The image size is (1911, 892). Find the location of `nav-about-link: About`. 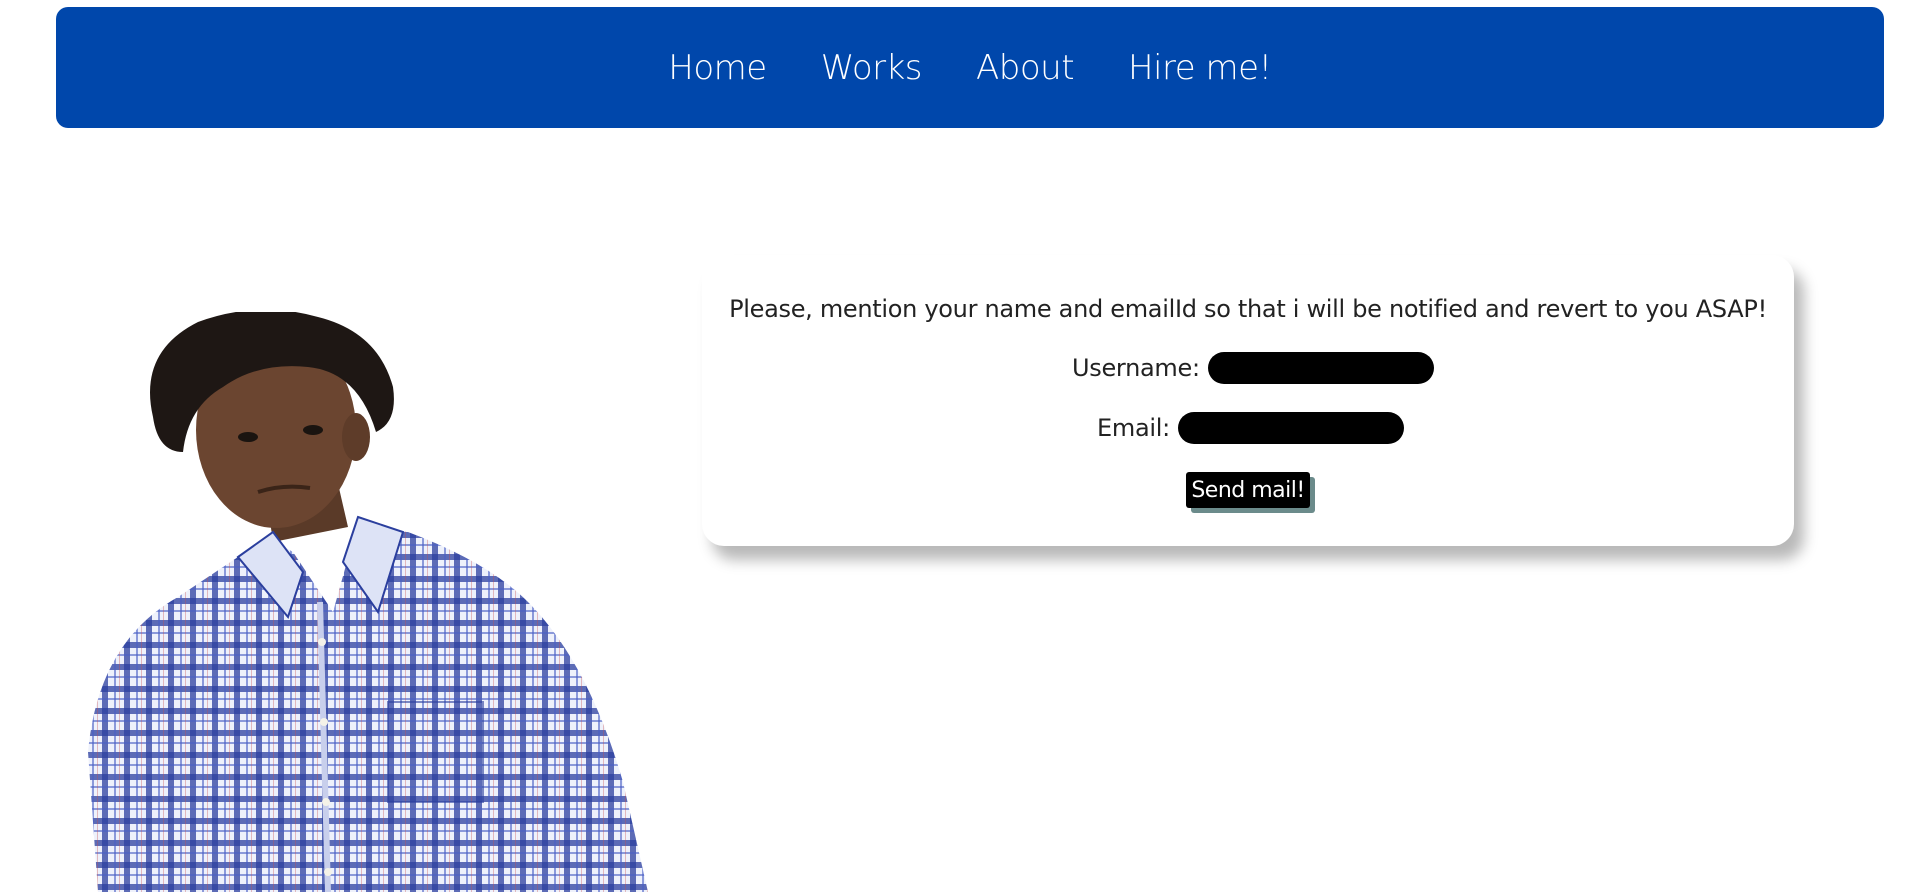

nav-about-link: About is located at coordinates (1025, 68).